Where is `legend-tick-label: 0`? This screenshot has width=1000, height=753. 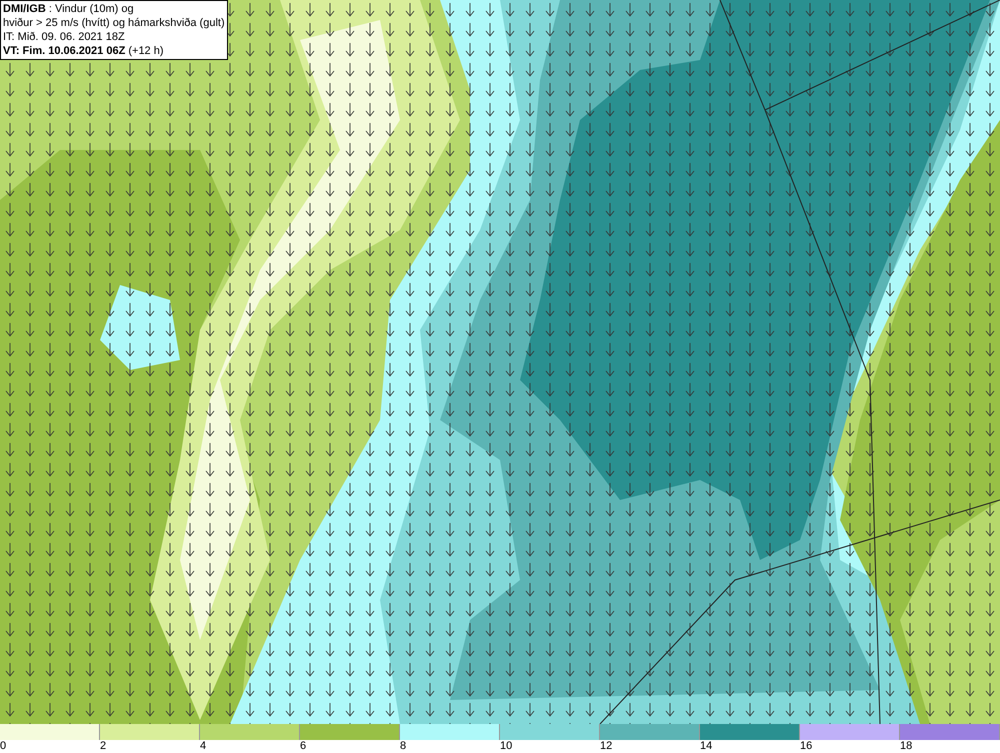
legend-tick-label: 0 is located at coordinates (3, 746).